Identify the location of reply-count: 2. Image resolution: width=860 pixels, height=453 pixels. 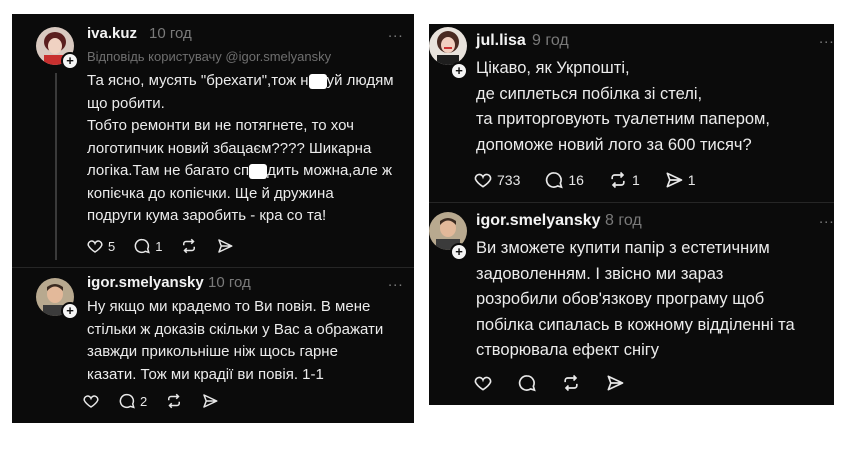
(144, 401).